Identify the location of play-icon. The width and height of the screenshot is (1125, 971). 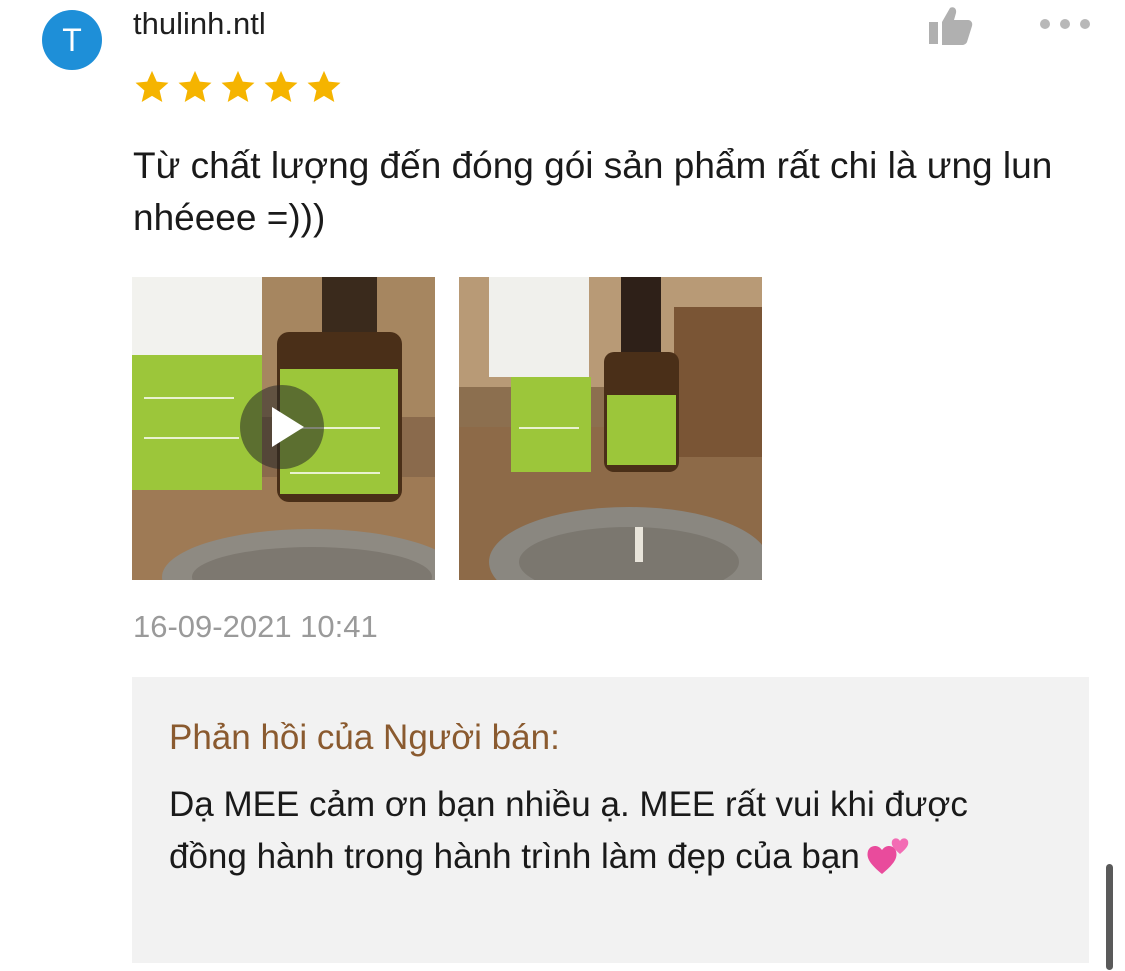
(282, 427).